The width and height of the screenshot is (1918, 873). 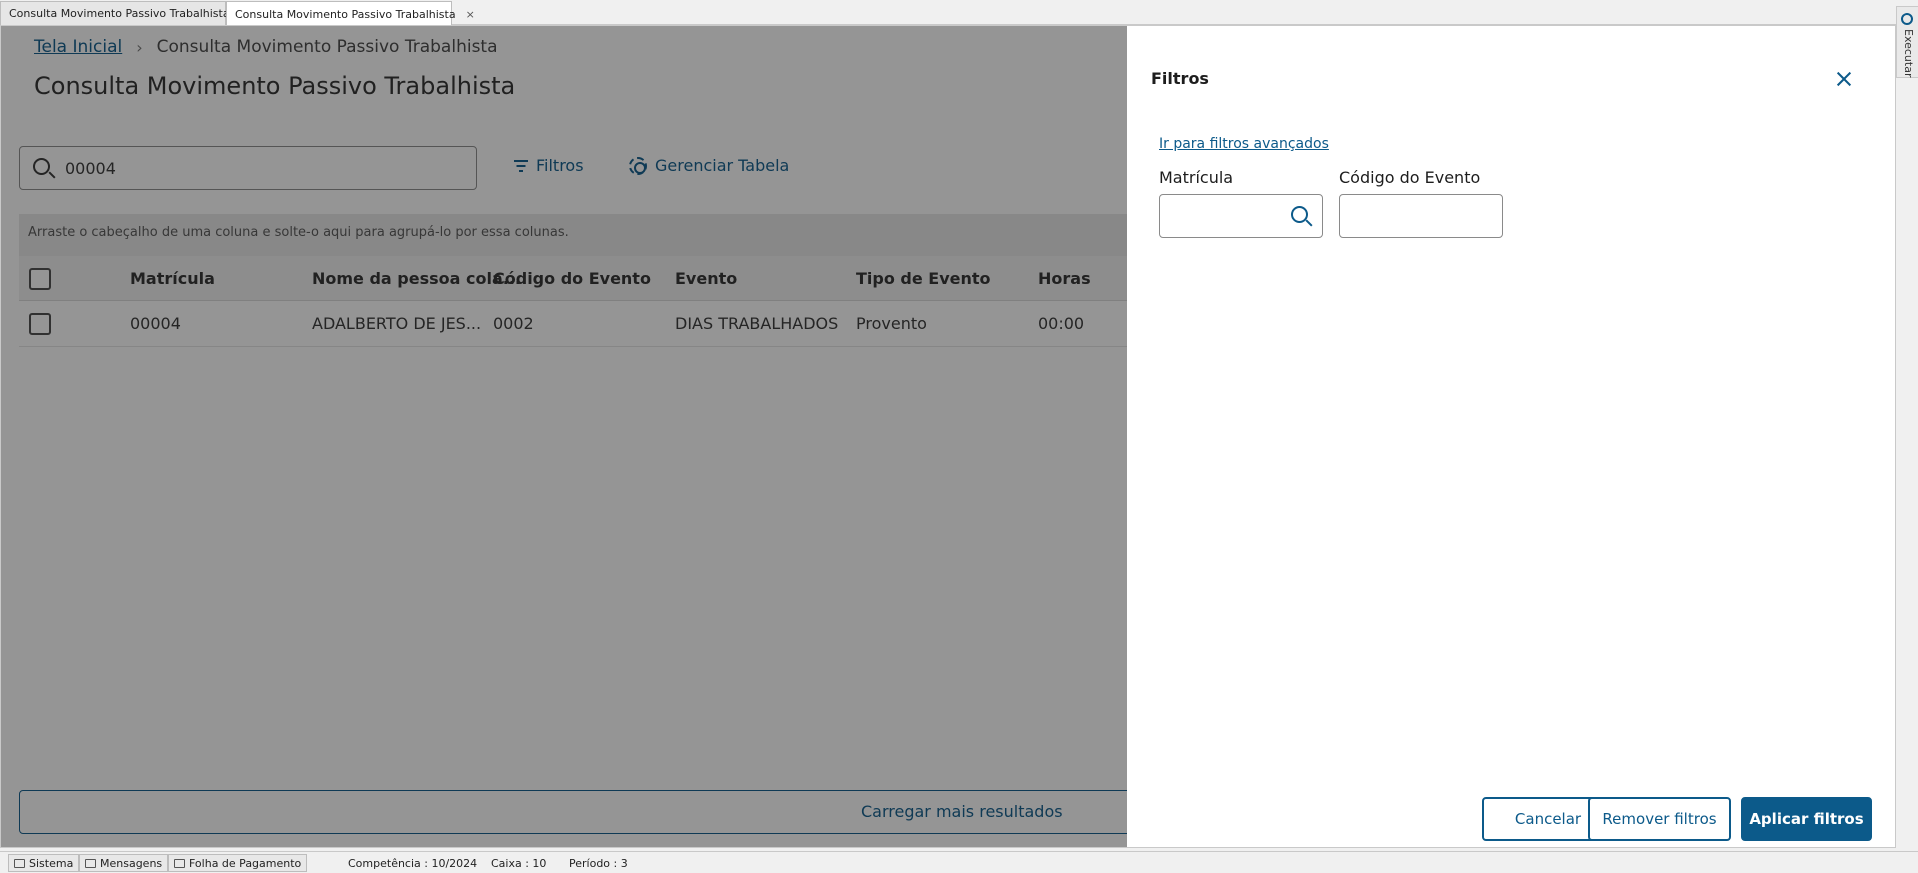 I want to click on status-sistema: Sistema, so click(x=44, y=863).